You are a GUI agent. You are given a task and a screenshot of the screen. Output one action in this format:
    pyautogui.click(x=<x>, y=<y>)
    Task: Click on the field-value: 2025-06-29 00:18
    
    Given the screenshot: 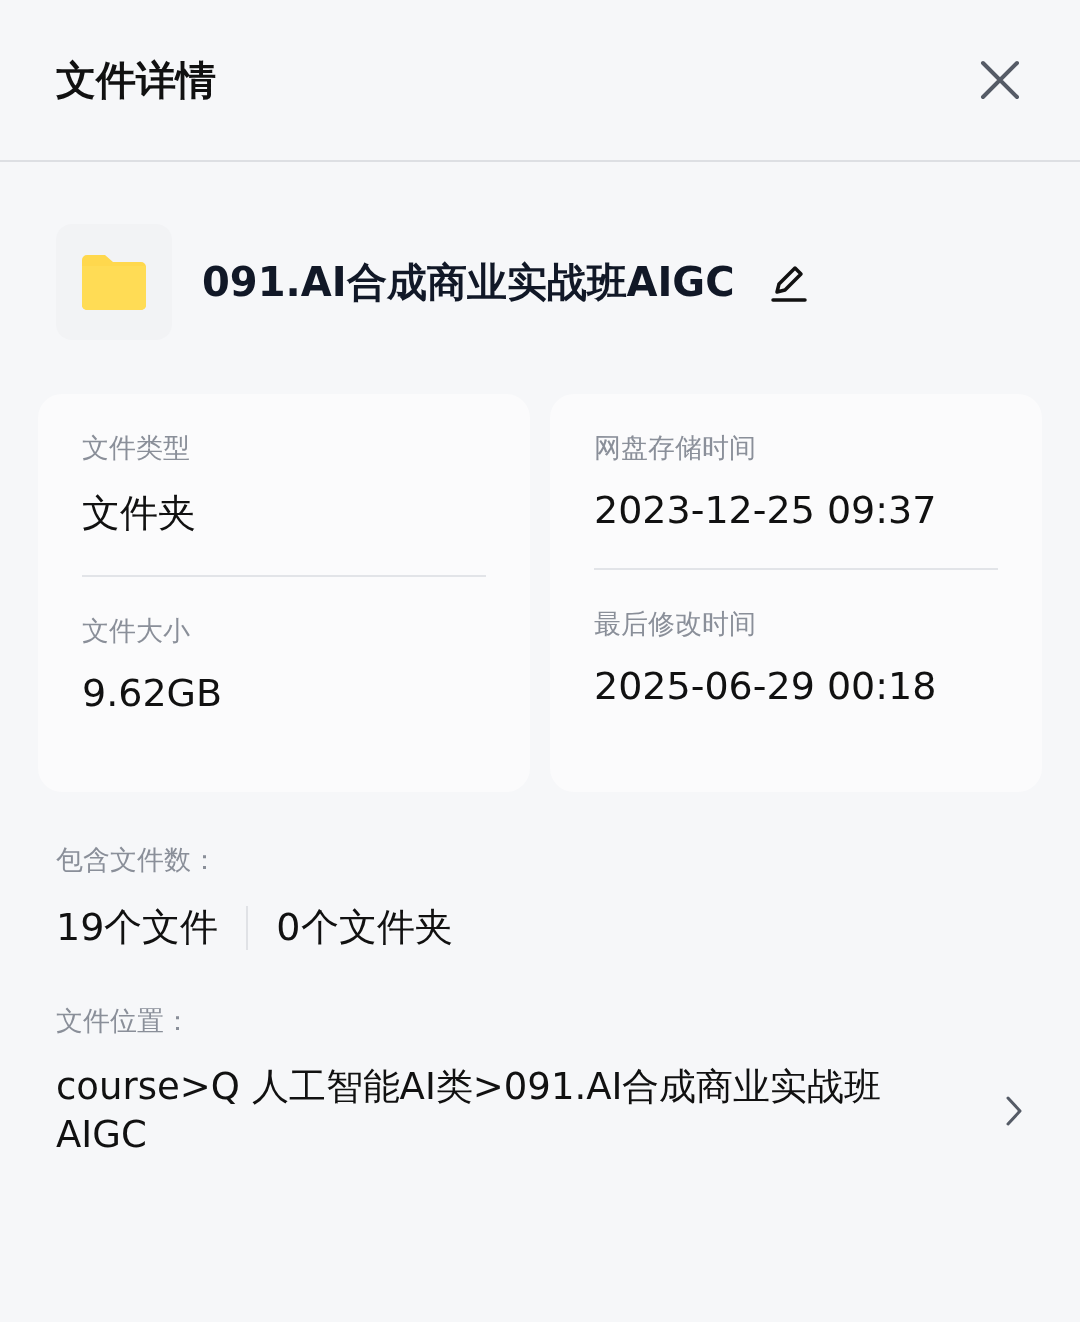 What is the action you would take?
    pyautogui.click(x=766, y=686)
    